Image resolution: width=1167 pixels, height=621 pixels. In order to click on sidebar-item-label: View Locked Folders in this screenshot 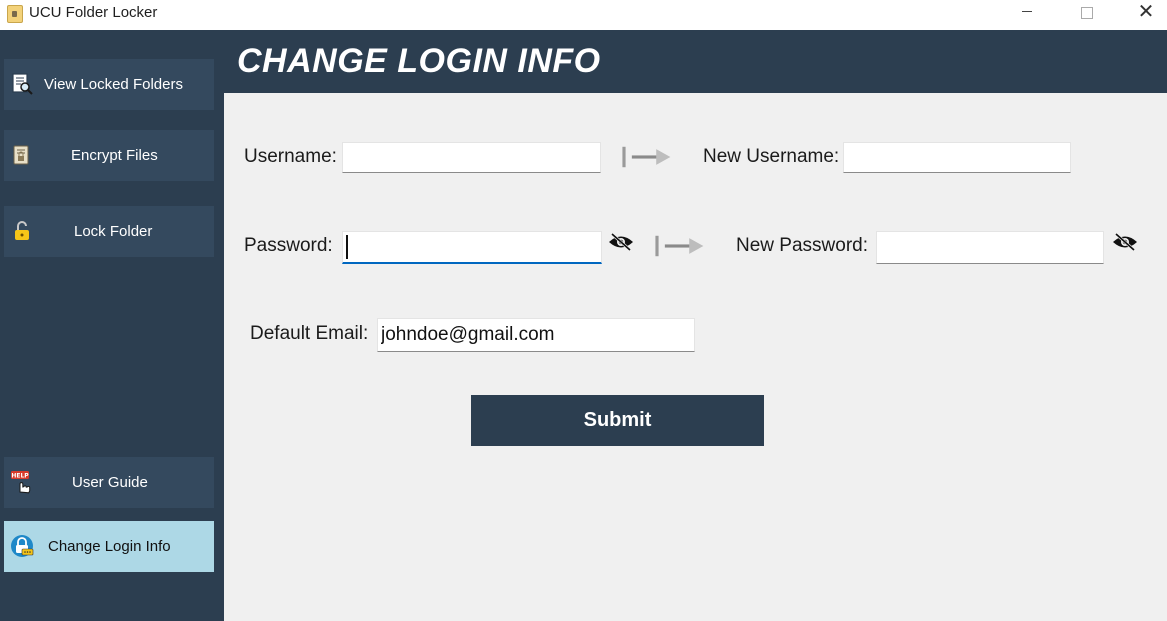, I will do `click(113, 84)`.